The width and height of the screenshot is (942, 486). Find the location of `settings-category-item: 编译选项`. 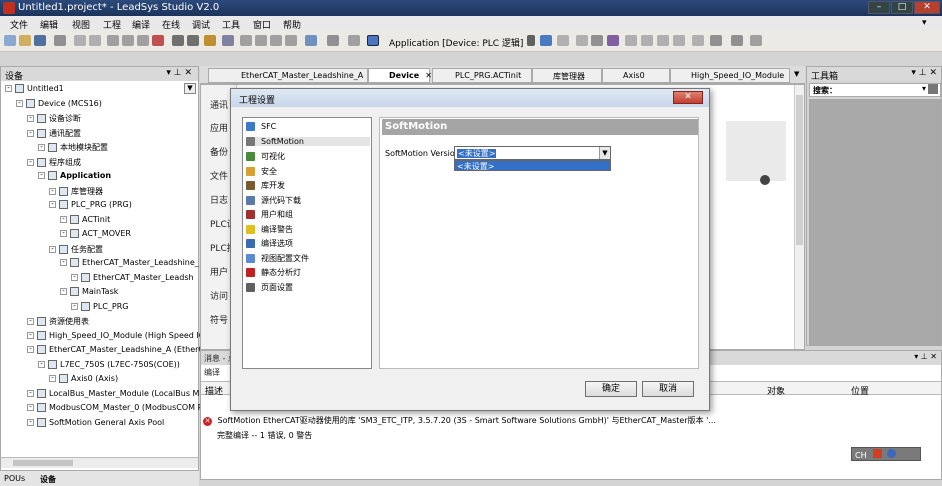

settings-category-item: 编译选项 is located at coordinates (308, 243).